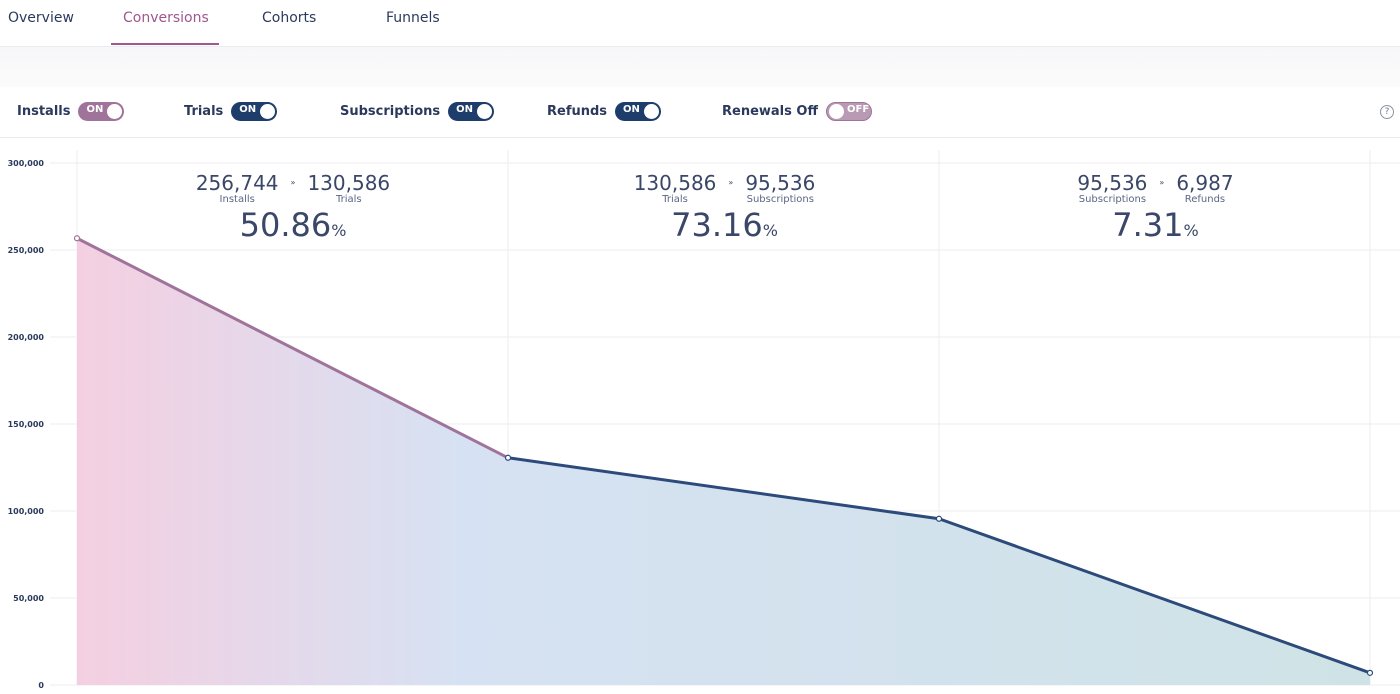 The width and height of the screenshot is (1400, 694). Describe the element at coordinates (1112, 183) in the screenshot. I see `stage-from-value: 95,536` at that location.